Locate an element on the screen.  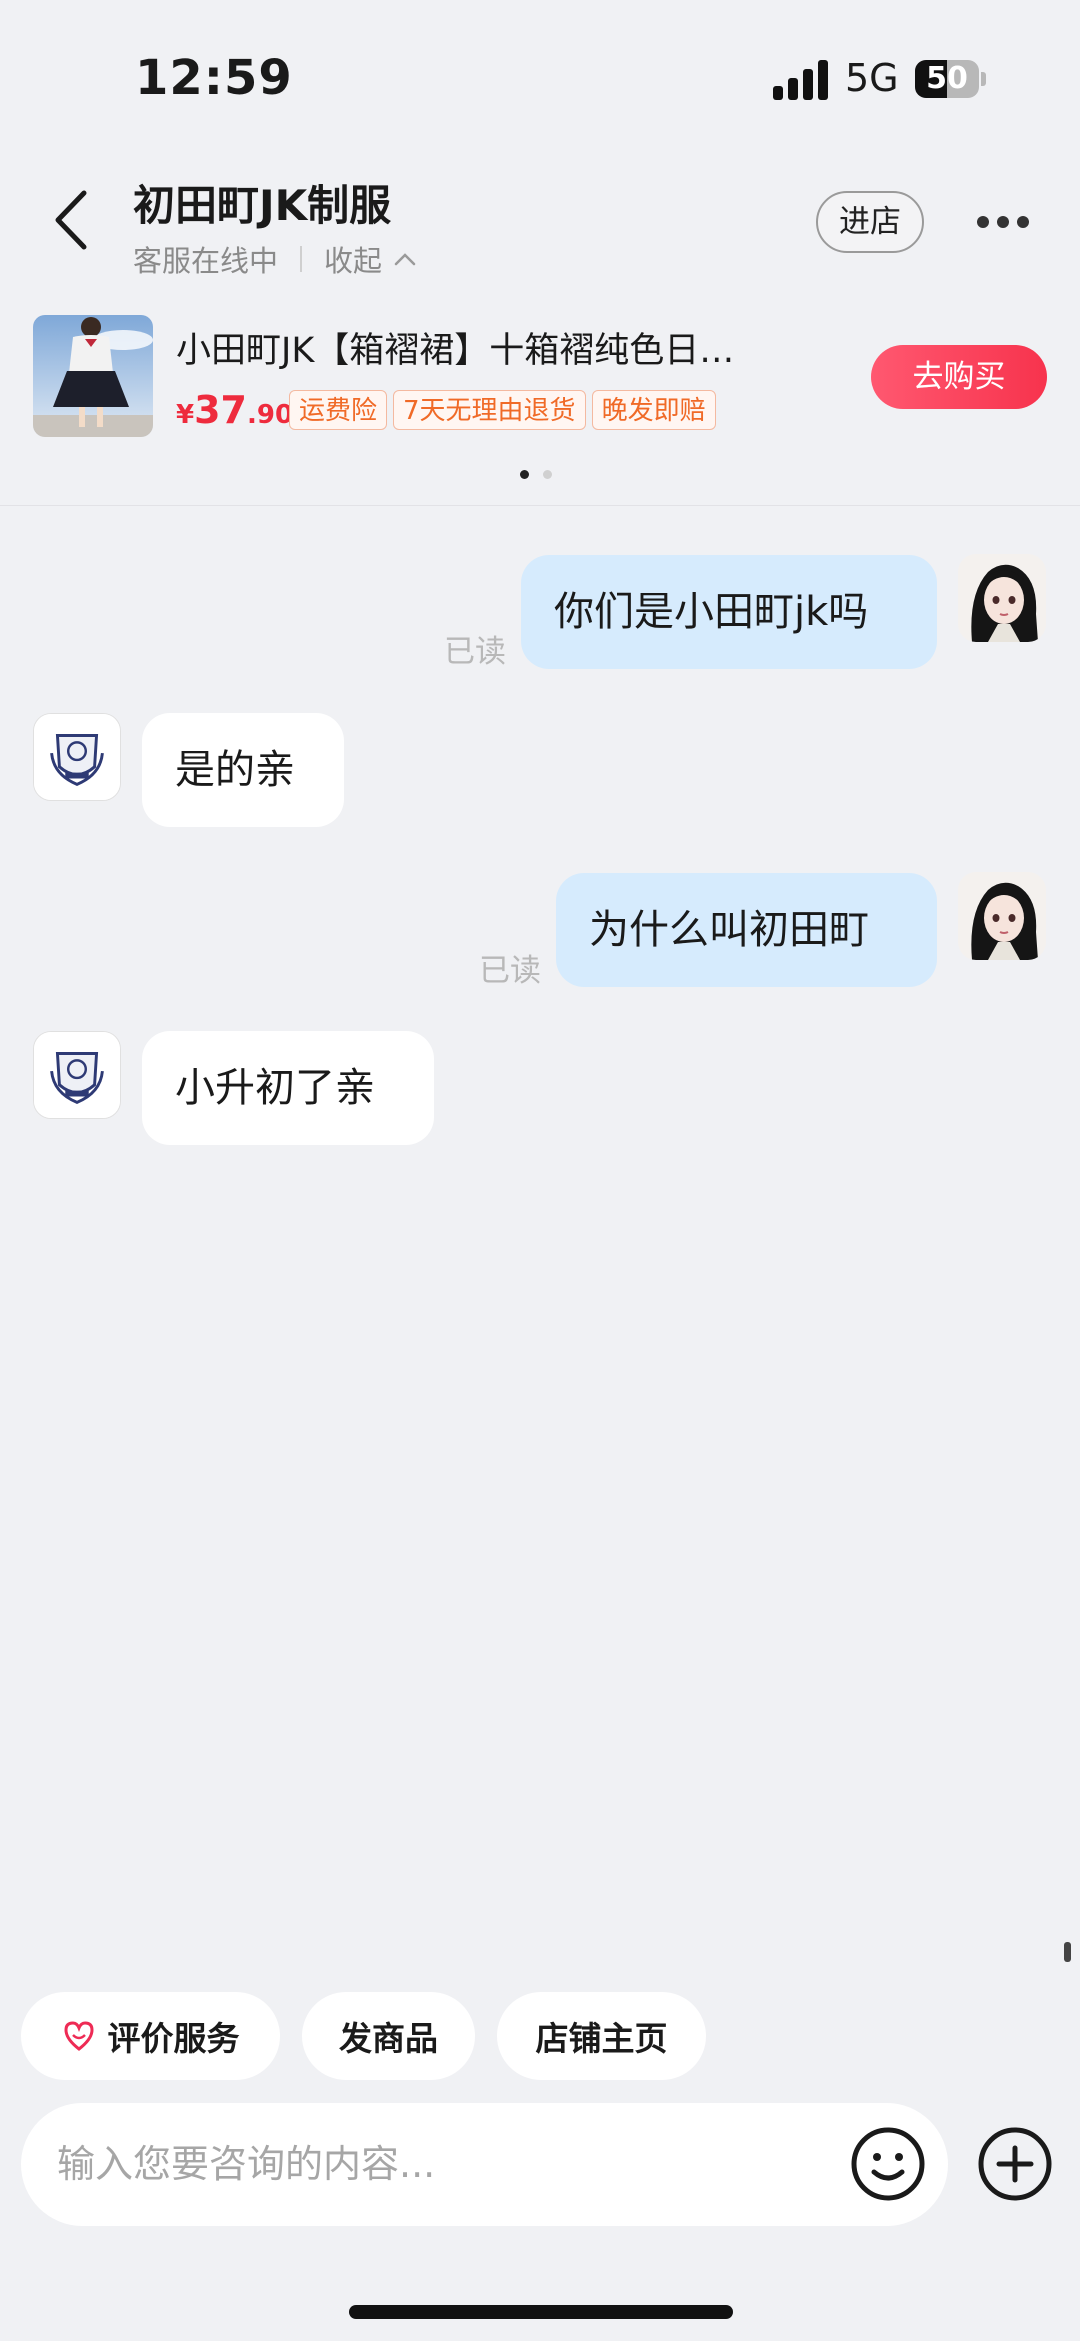
status-time: 12:59 is located at coordinates (214, 78).